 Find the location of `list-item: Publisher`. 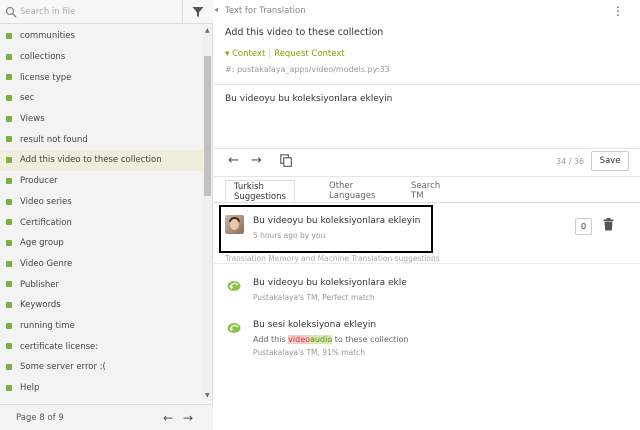

list-item: Publisher is located at coordinates (101, 284).